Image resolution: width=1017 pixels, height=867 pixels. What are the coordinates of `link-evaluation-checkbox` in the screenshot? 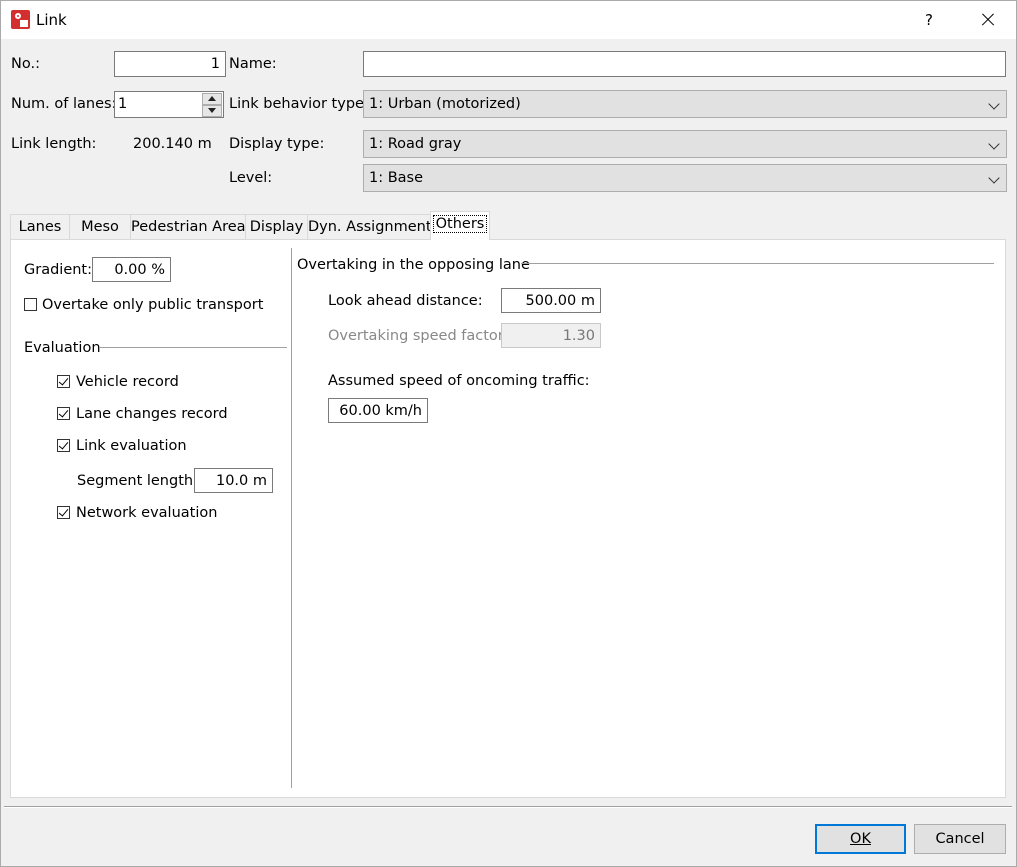 It's located at (63, 445).